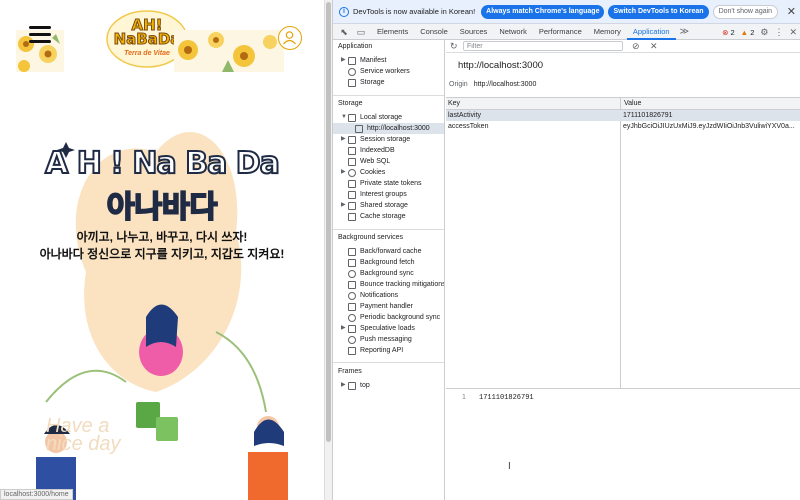 The width and height of the screenshot is (800, 500). What do you see at coordinates (350, 371) in the screenshot?
I see `section-title-frames: Frames` at bounding box center [350, 371].